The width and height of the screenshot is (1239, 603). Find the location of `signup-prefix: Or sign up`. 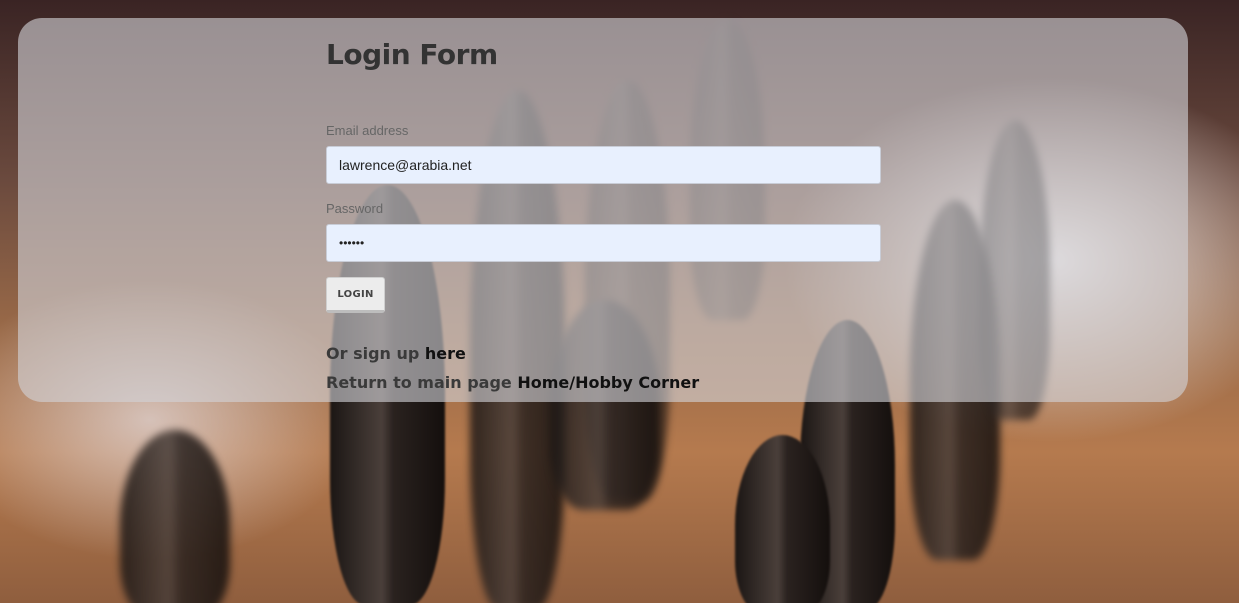

signup-prefix: Or sign up is located at coordinates (375, 353).